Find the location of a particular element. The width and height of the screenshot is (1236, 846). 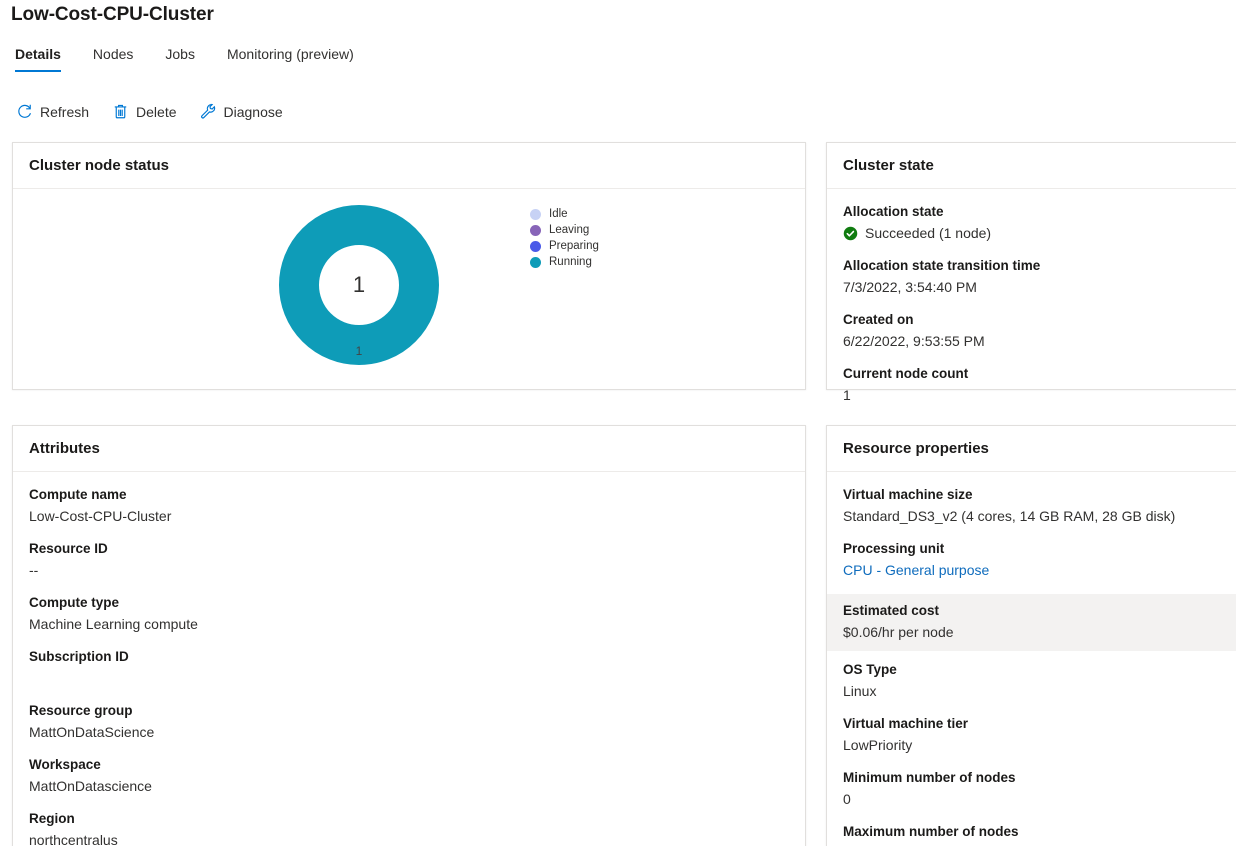

property-label: Virtual machine size is located at coordinates (908, 494).